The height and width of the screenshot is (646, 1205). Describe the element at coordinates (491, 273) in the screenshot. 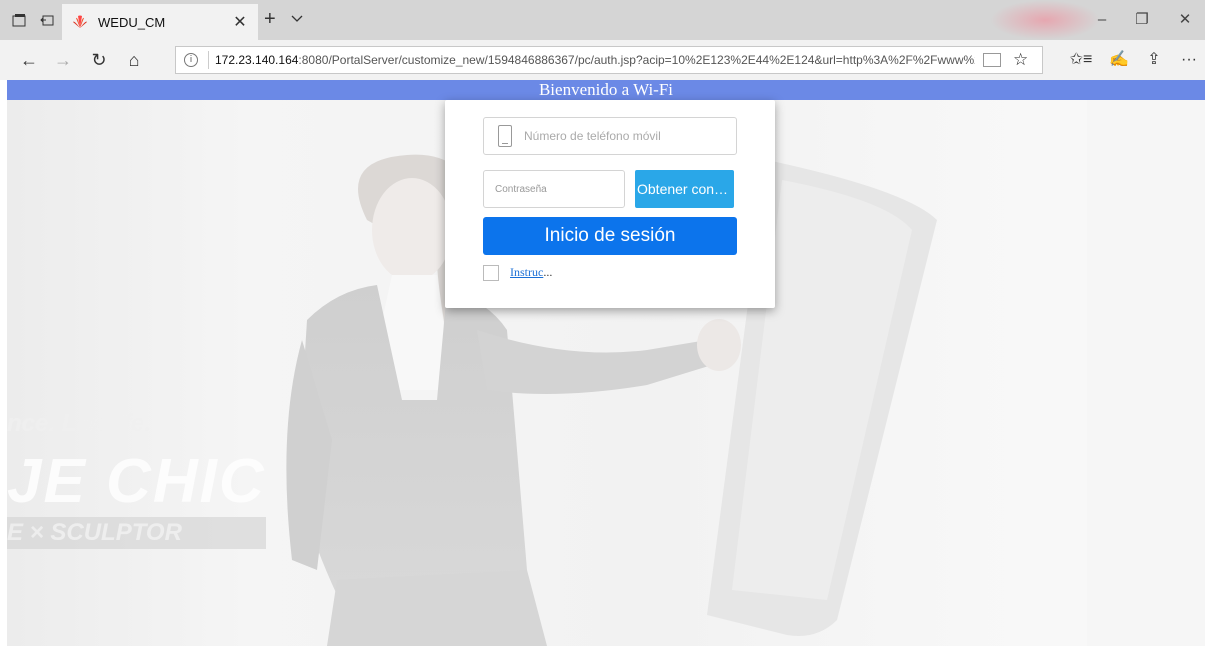

I see `agree-checkbox` at that location.